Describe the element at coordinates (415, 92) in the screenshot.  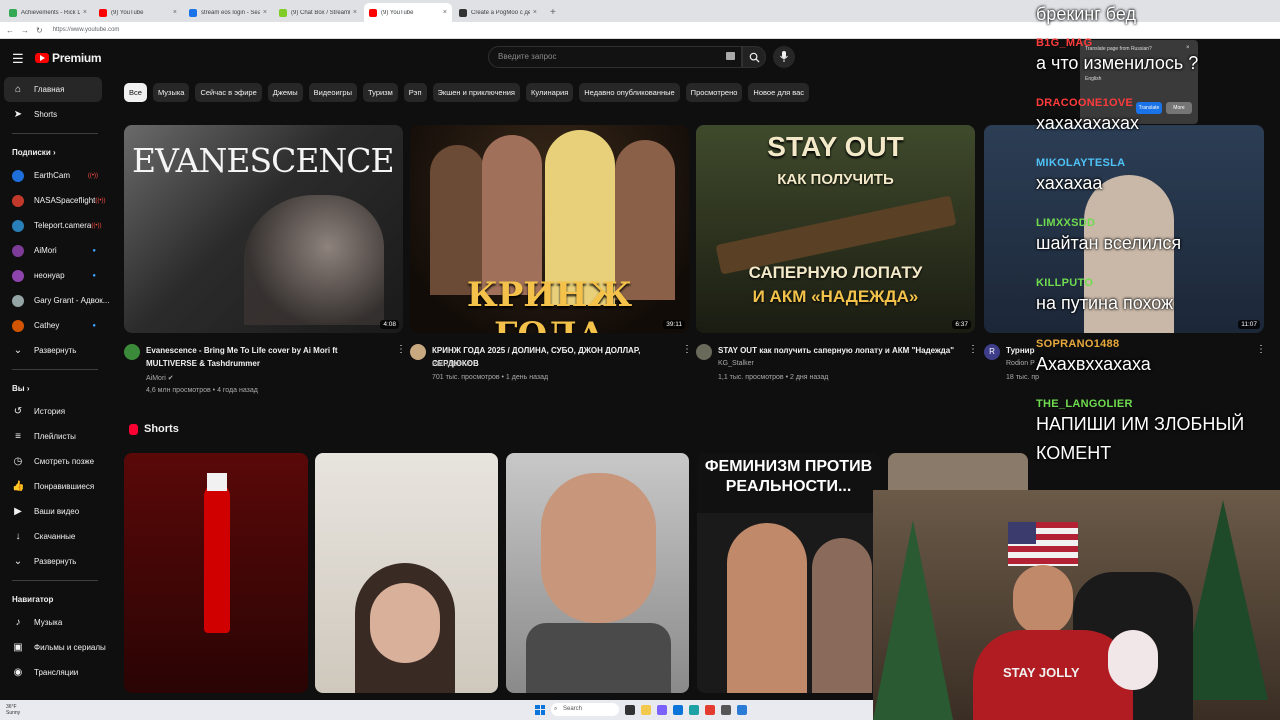
I see `filter-chip: Рэп` at that location.